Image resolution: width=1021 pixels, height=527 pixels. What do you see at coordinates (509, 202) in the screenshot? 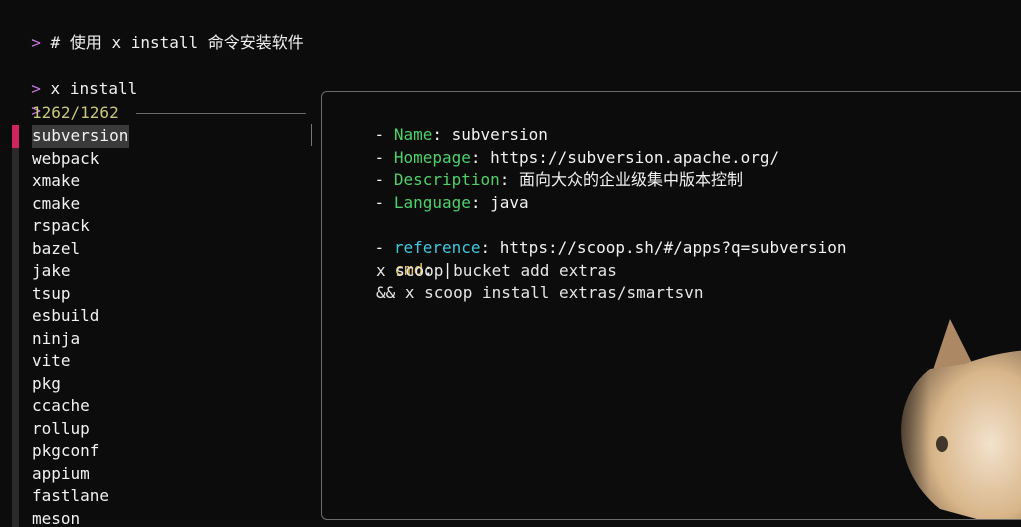
I see `language-value: java` at bounding box center [509, 202].